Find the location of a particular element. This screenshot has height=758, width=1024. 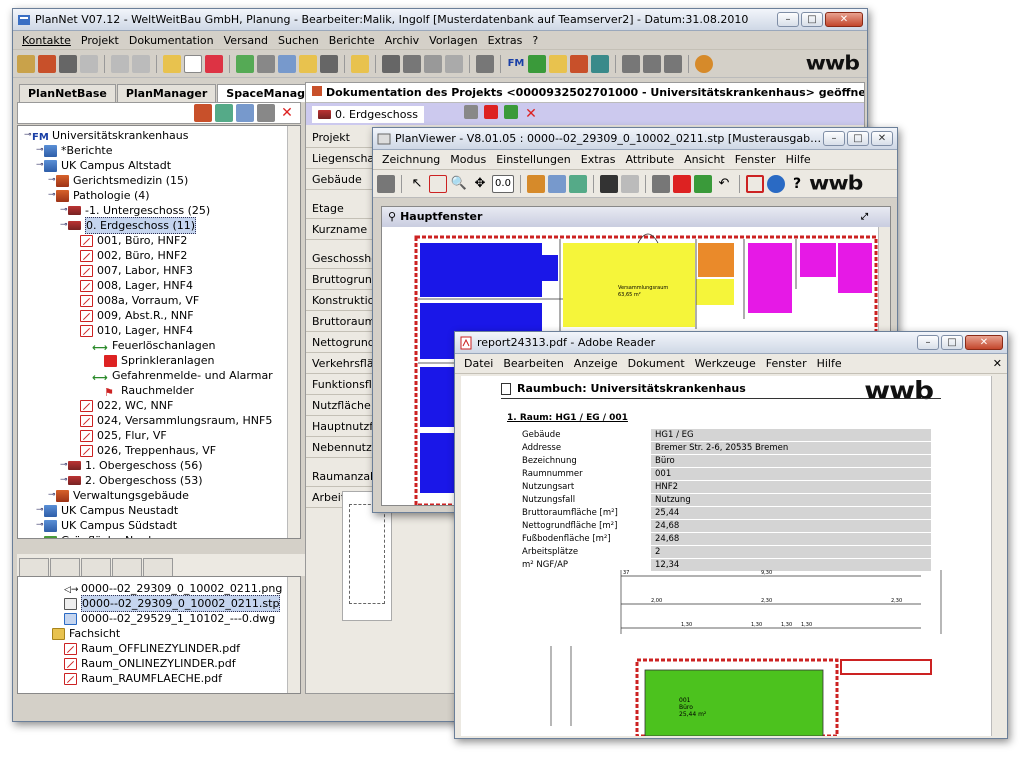

menu-help: ? is located at coordinates (535, 40).